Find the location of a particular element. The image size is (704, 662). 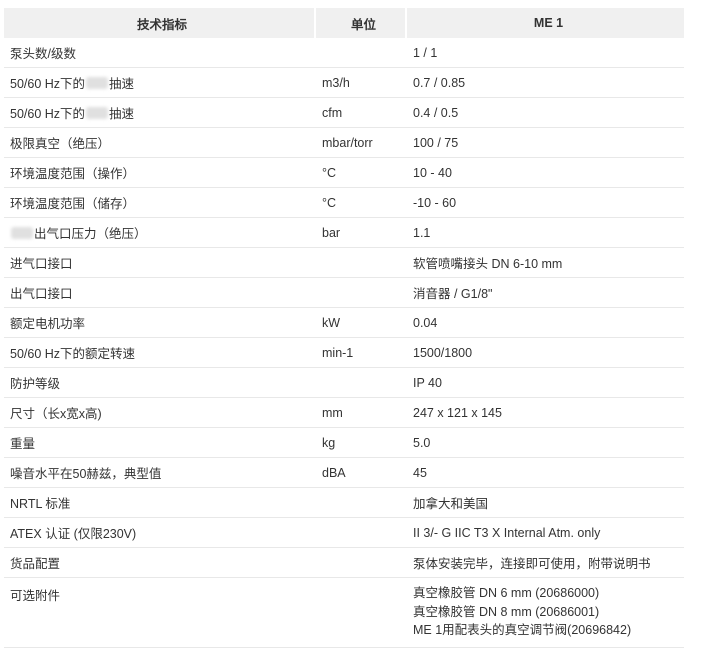

row-name: 噪音水平在50赫兹，典型值 is located at coordinates (86, 474).